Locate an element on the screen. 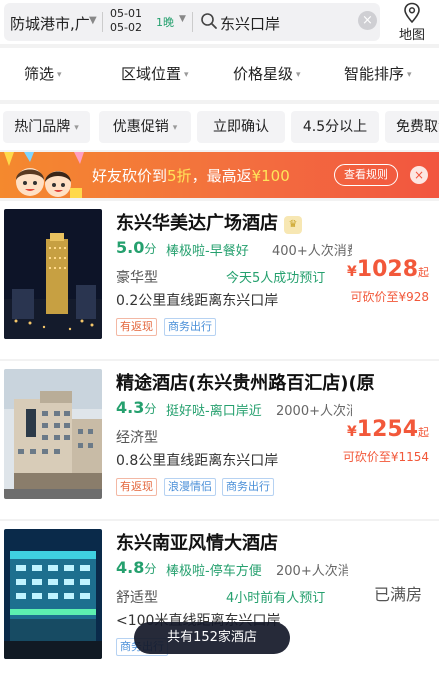  map-label: 地图 is located at coordinates (411, 35).